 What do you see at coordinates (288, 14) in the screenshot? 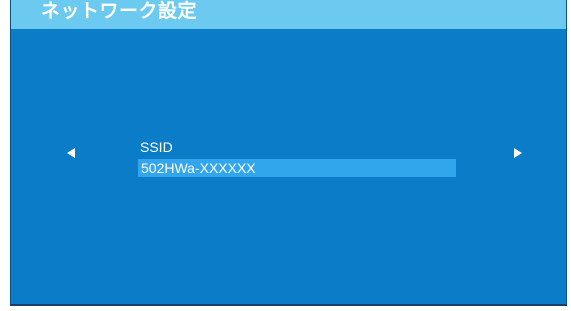
I see `title-bar: ネットワーク設定` at bounding box center [288, 14].